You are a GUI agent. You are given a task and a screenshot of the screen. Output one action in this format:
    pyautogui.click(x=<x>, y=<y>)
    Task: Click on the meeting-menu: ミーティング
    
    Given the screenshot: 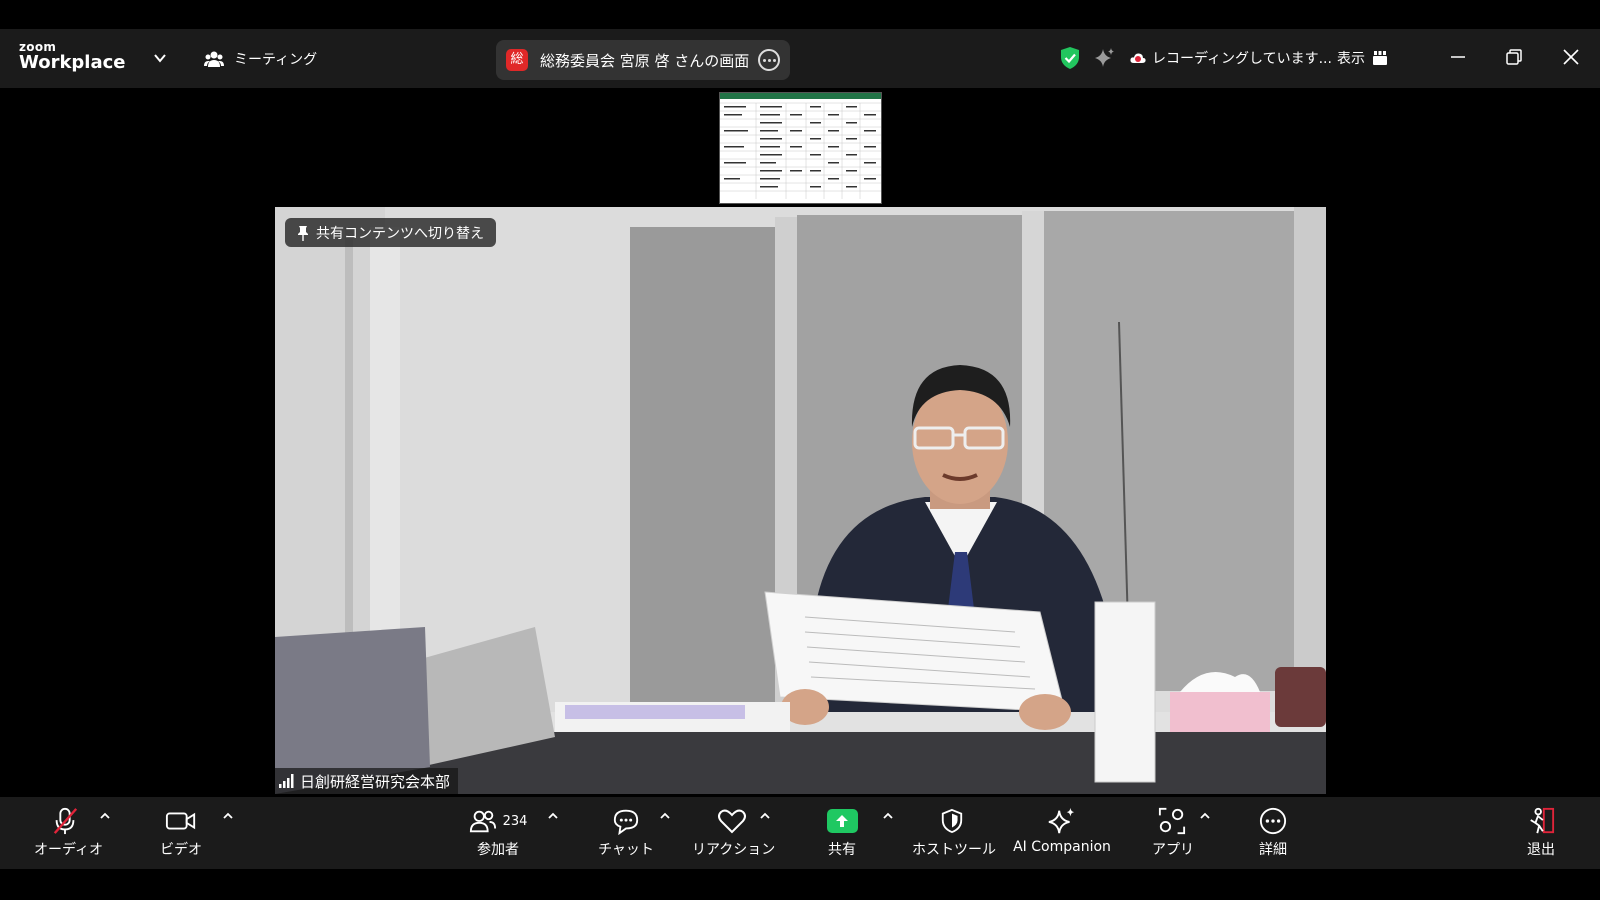 What is the action you would take?
    pyautogui.click(x=260, y=59)
    